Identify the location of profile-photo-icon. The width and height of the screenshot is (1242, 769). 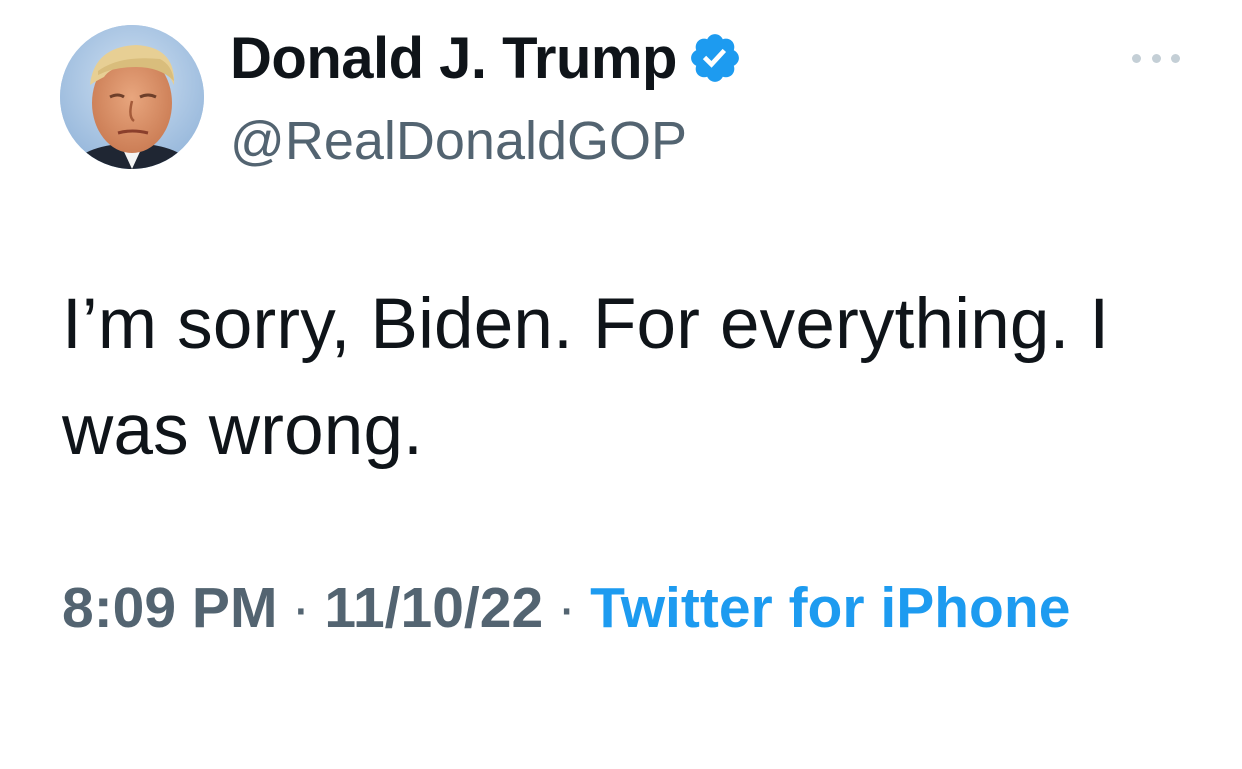
(132, 97).